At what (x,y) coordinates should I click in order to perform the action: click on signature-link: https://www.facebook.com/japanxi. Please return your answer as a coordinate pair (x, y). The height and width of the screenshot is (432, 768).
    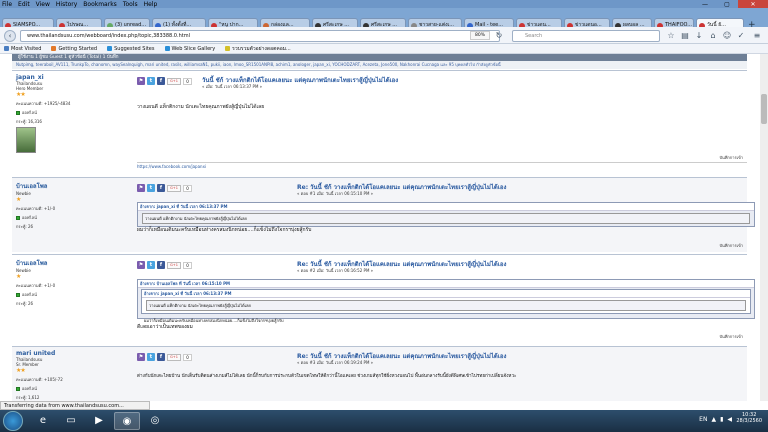
    Looking at the image, I should click on (442, 165).